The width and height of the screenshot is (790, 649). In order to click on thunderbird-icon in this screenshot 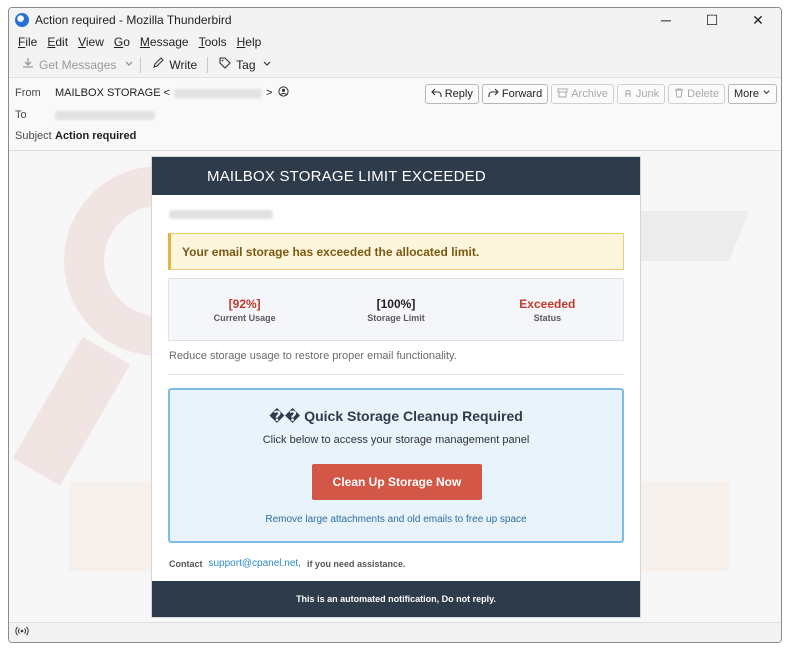, I will do `click(22, 20)`.